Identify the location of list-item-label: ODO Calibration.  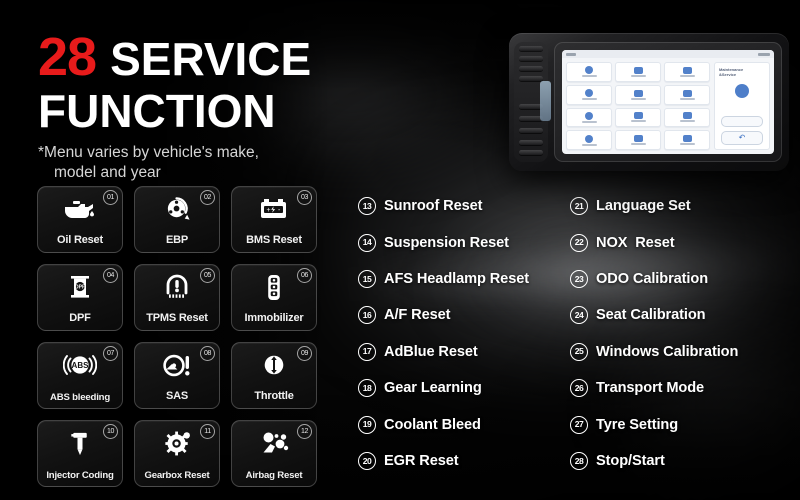
(652, 278).